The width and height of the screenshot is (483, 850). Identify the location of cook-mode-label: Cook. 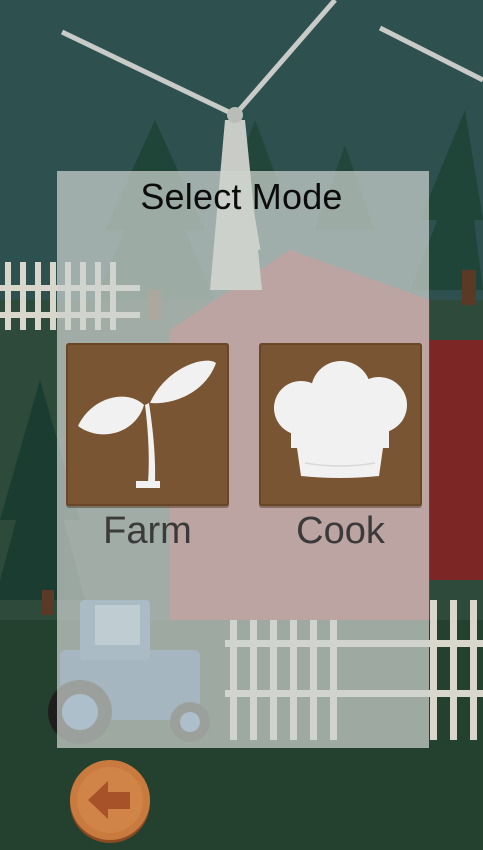
(340, 531).